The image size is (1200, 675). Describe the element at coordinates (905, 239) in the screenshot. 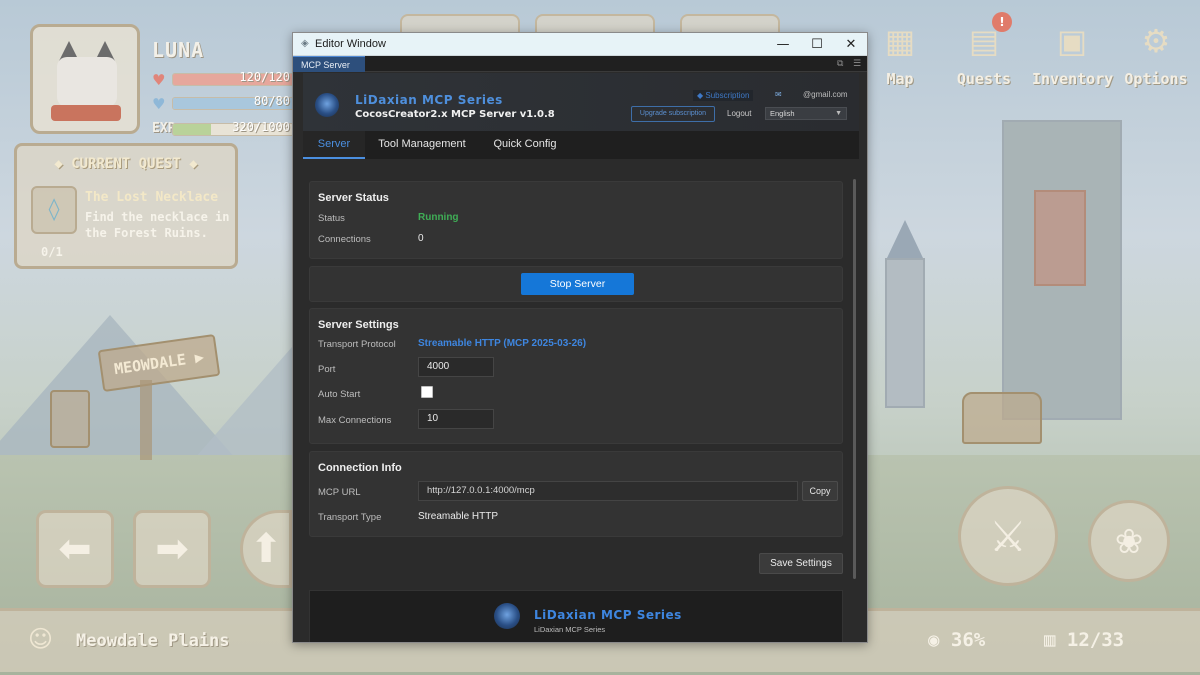

I see `castle-tower-roof` at that location.